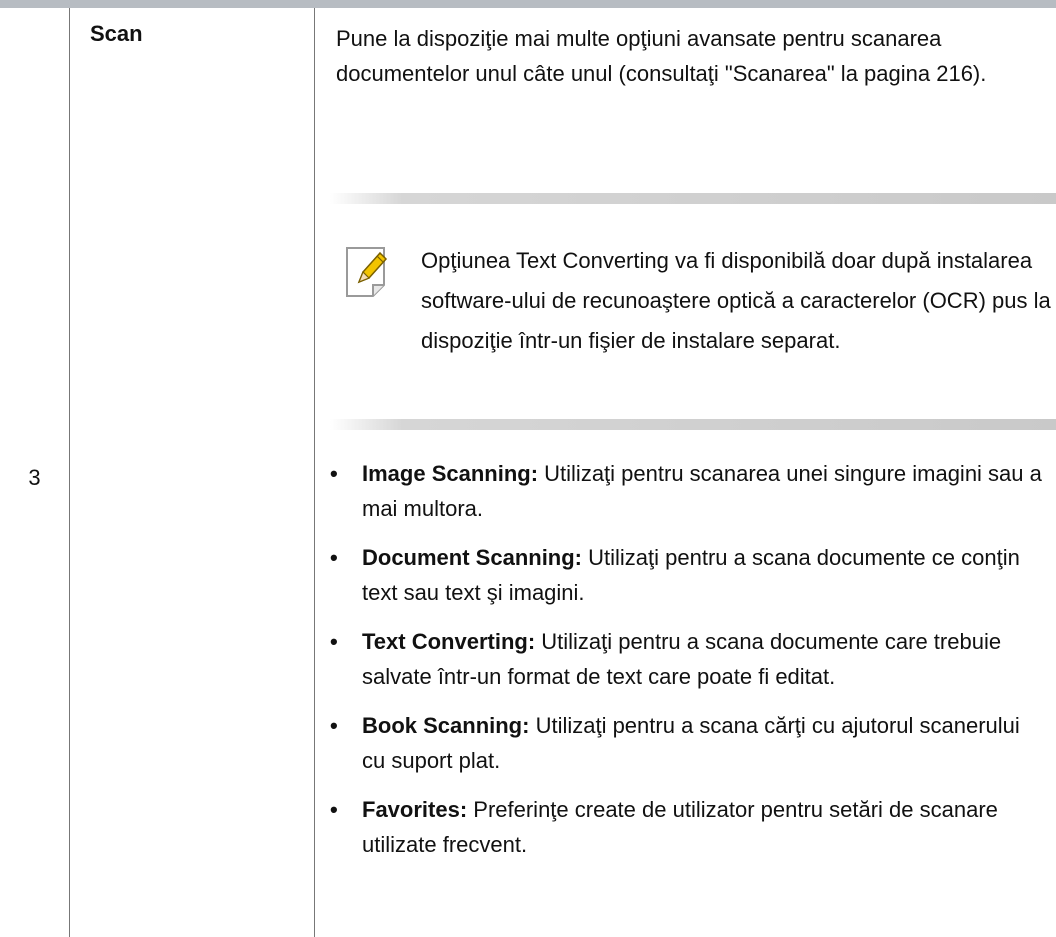  What do you see at coordinates (34, 477) in the screenshot?
I see `row-number: 3` at bounding box center [34, 477].